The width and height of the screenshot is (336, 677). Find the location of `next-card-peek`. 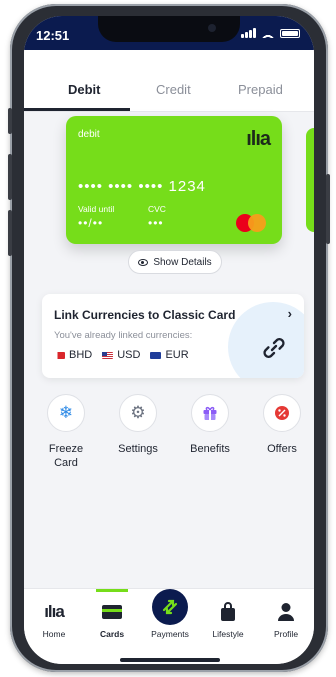

next-card-peek is located at coordinates (310, 180).